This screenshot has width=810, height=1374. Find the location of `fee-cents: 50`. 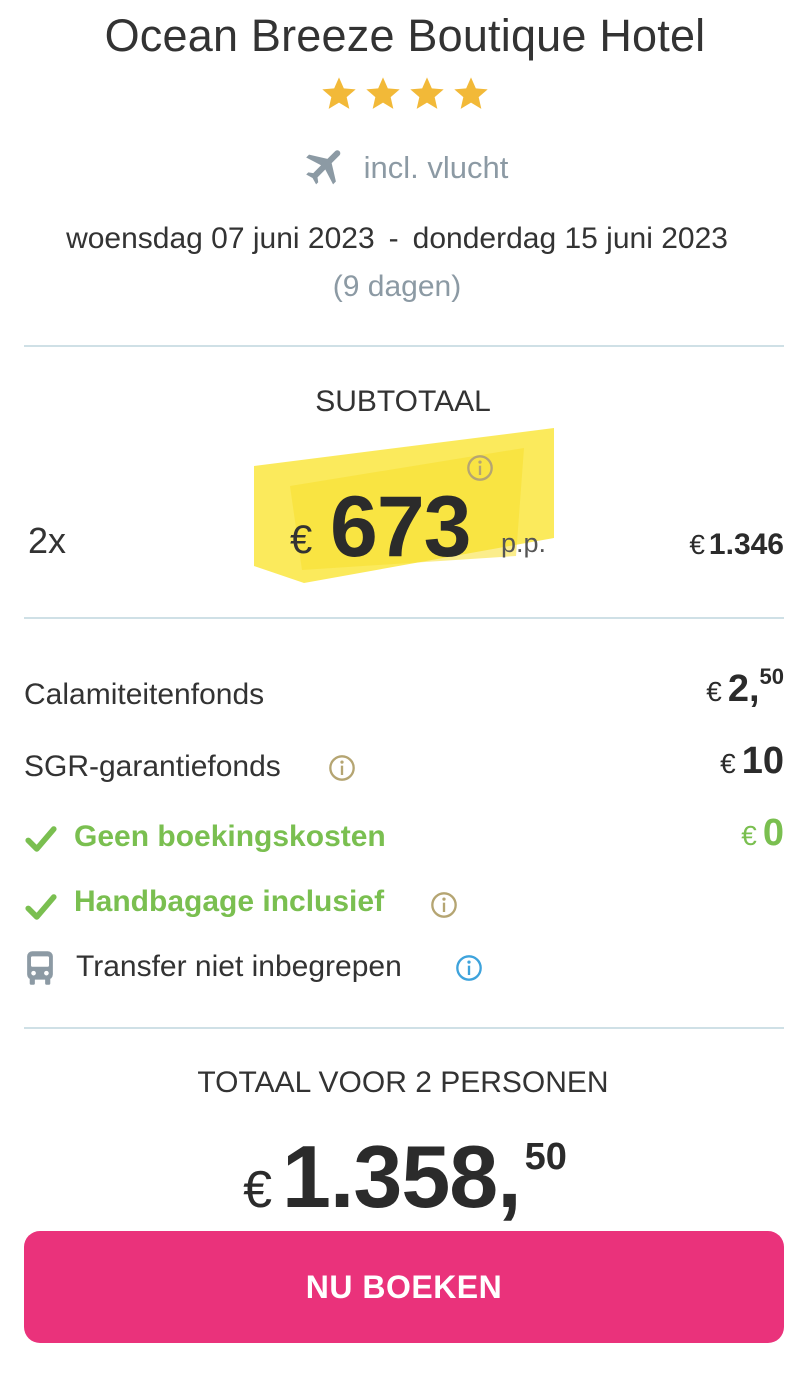

fee-cents: 50 is located at coordinates (771, 676).